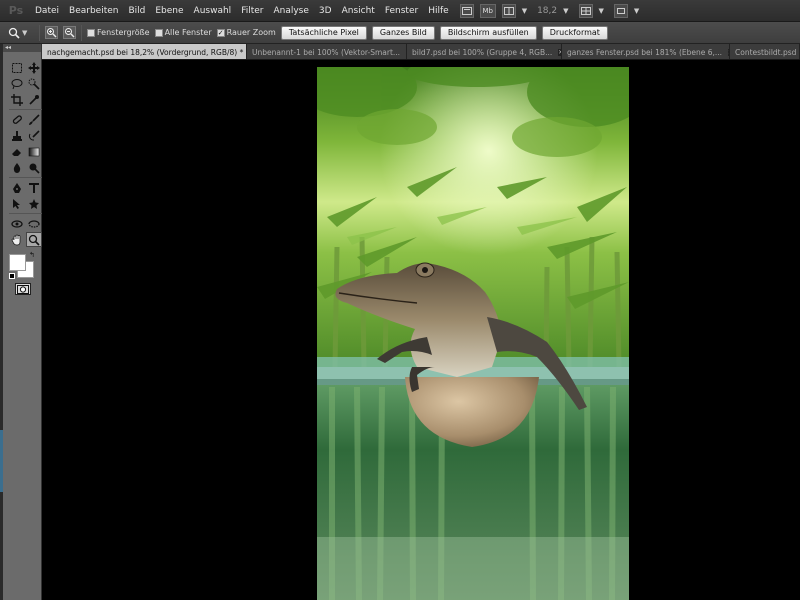  Describe the element at coordinates (574, 32) in the screenshot. I see `print-size-button: Druckformat` at that location.